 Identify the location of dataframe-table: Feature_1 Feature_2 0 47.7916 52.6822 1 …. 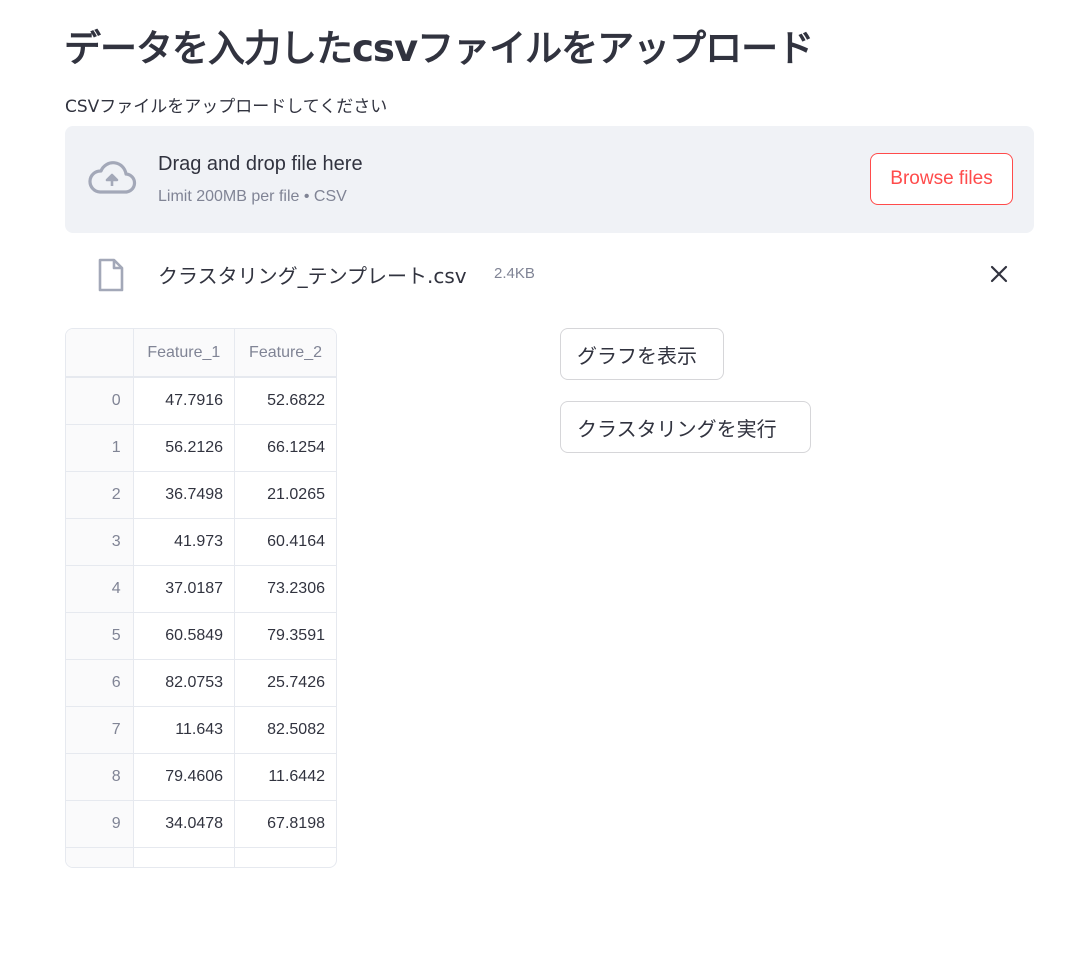
(201, 598).